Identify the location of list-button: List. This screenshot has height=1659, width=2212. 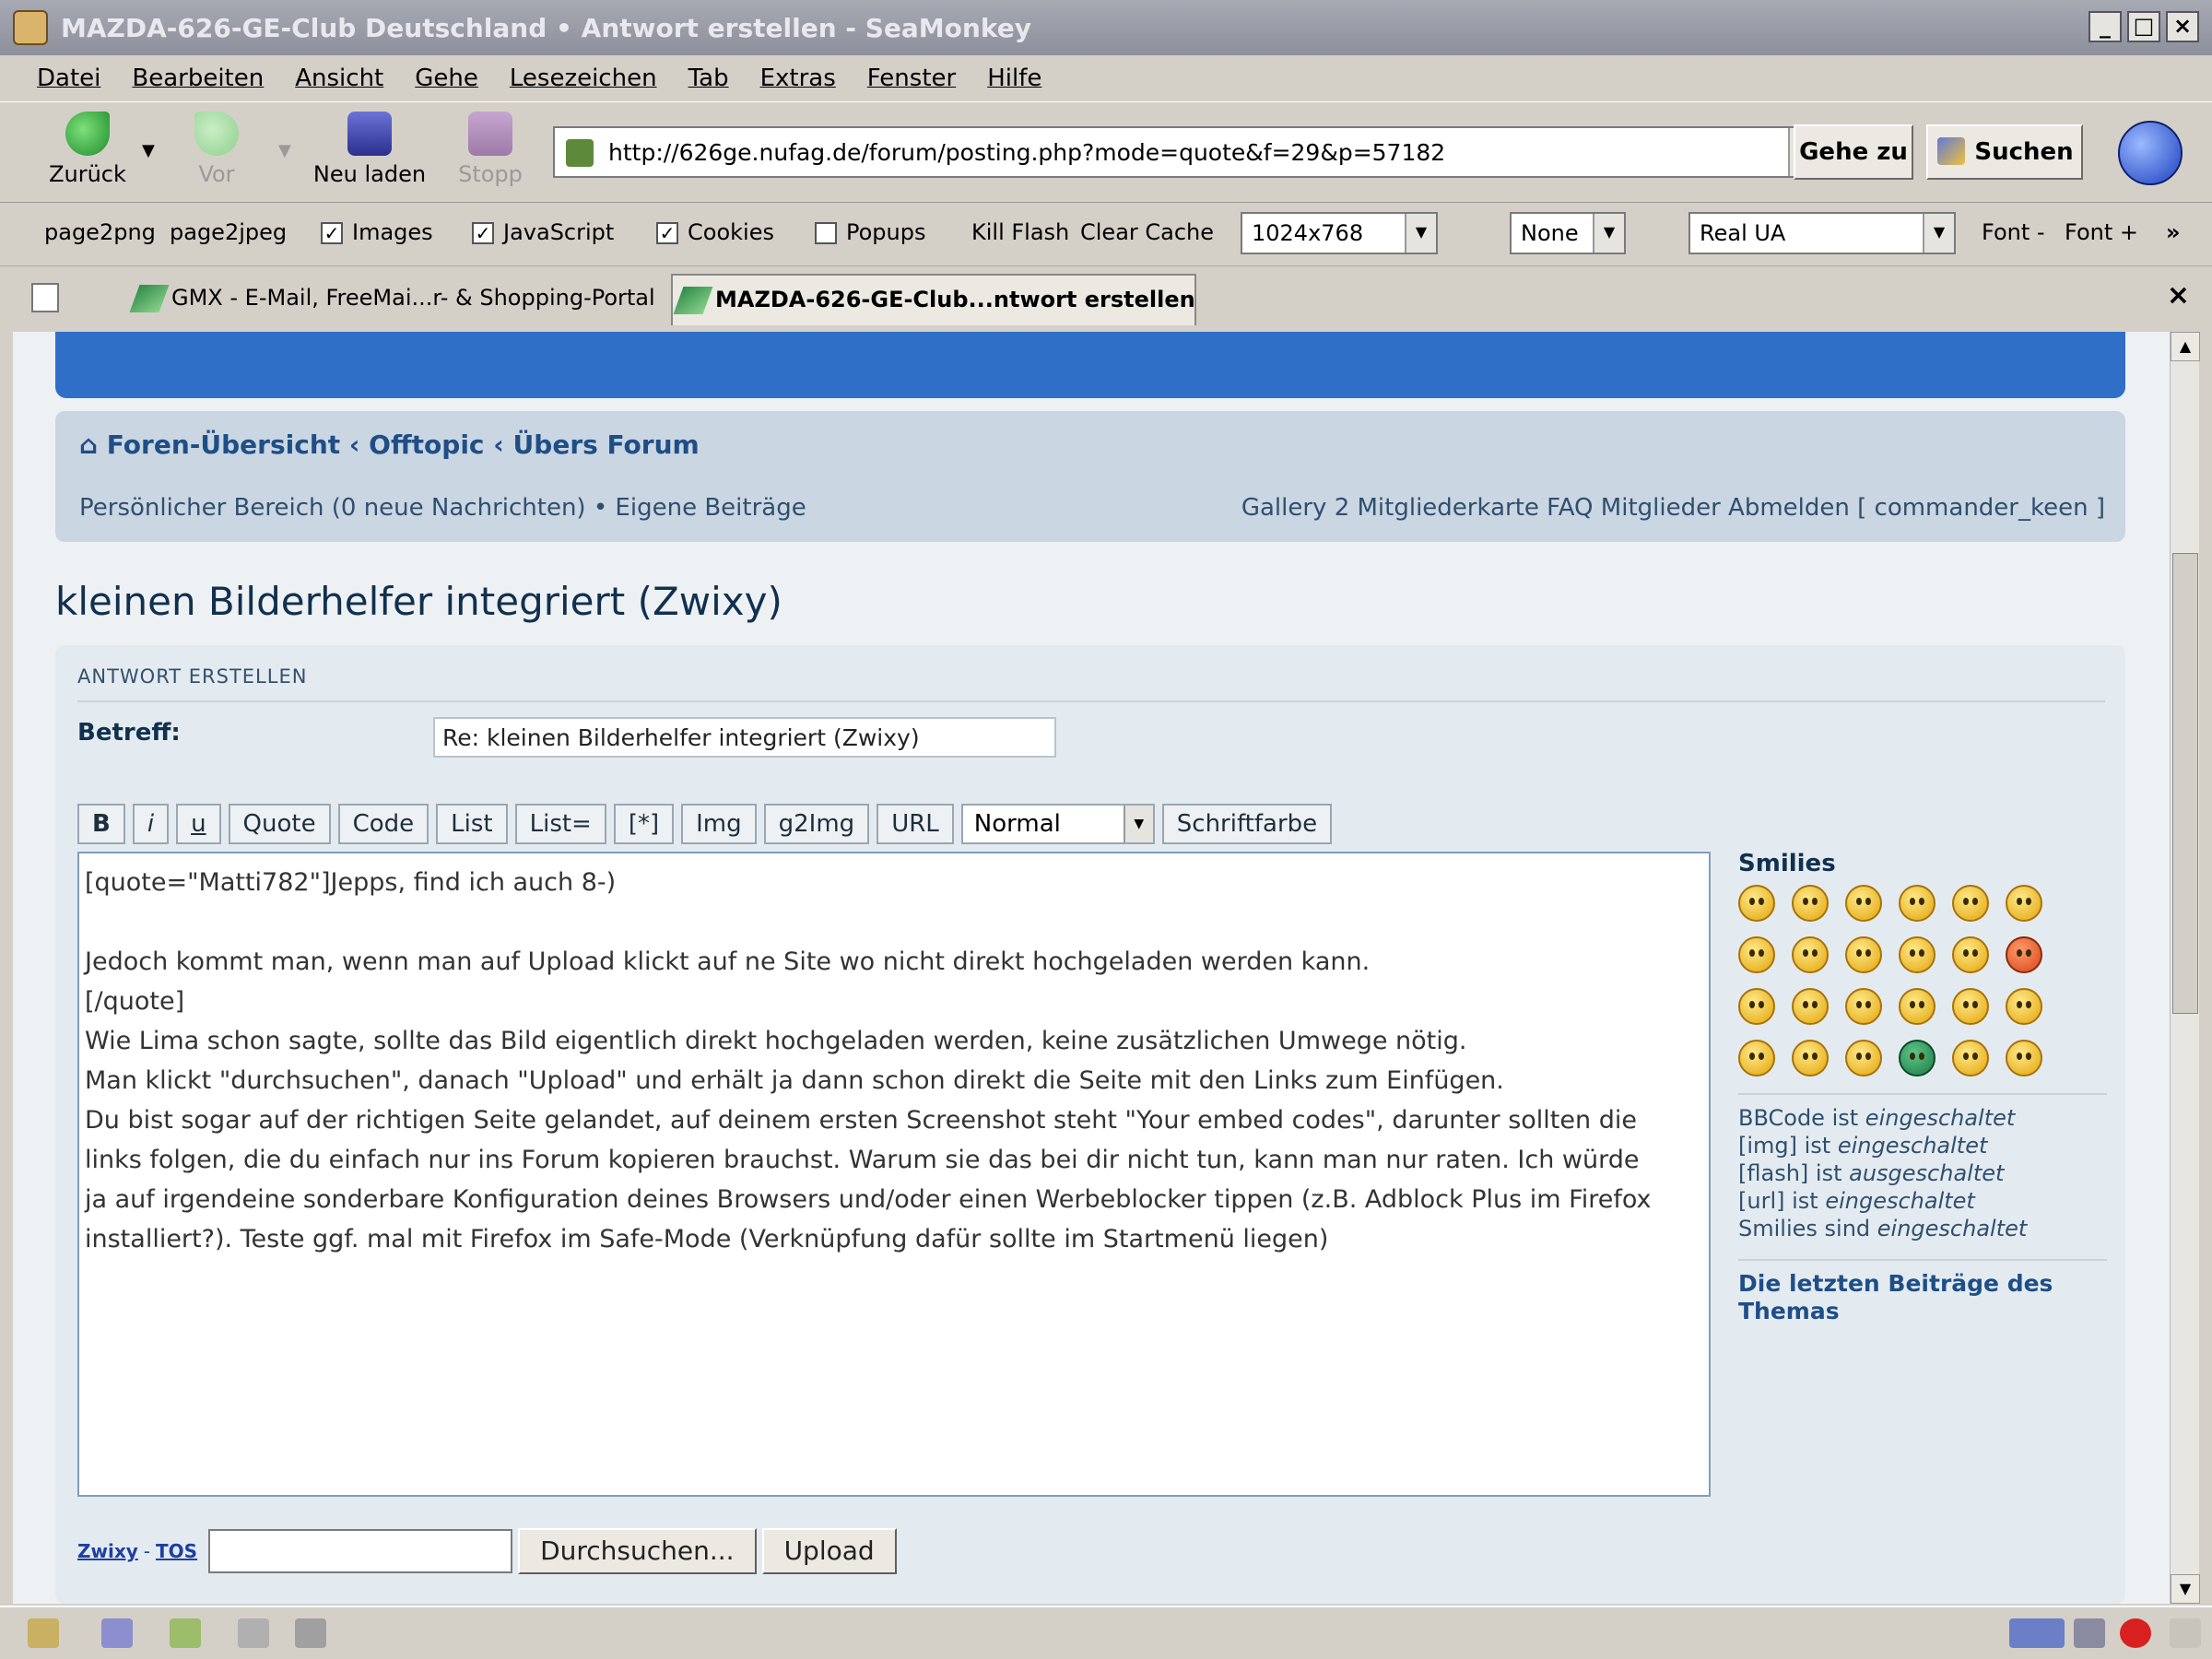
(472, 824).